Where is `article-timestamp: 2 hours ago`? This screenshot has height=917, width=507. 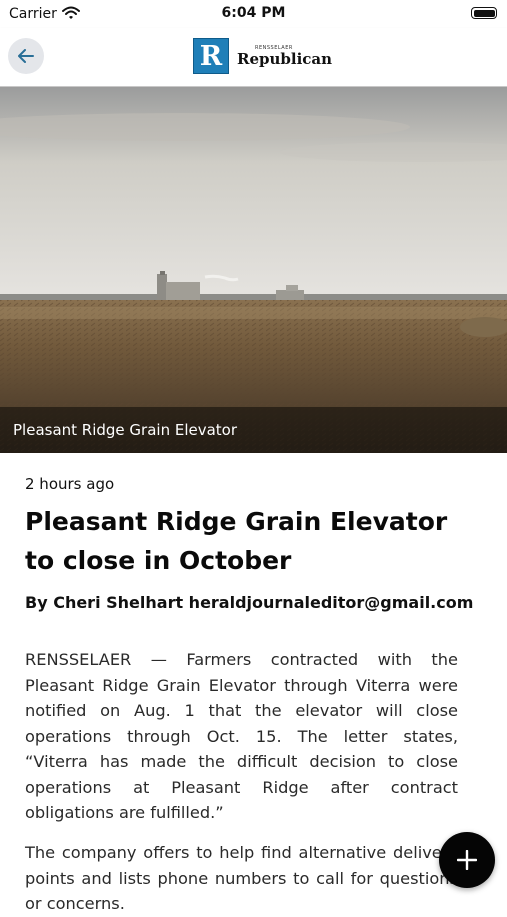 article-timestamp: 2 hours ago is located at coordinates (70, 484).